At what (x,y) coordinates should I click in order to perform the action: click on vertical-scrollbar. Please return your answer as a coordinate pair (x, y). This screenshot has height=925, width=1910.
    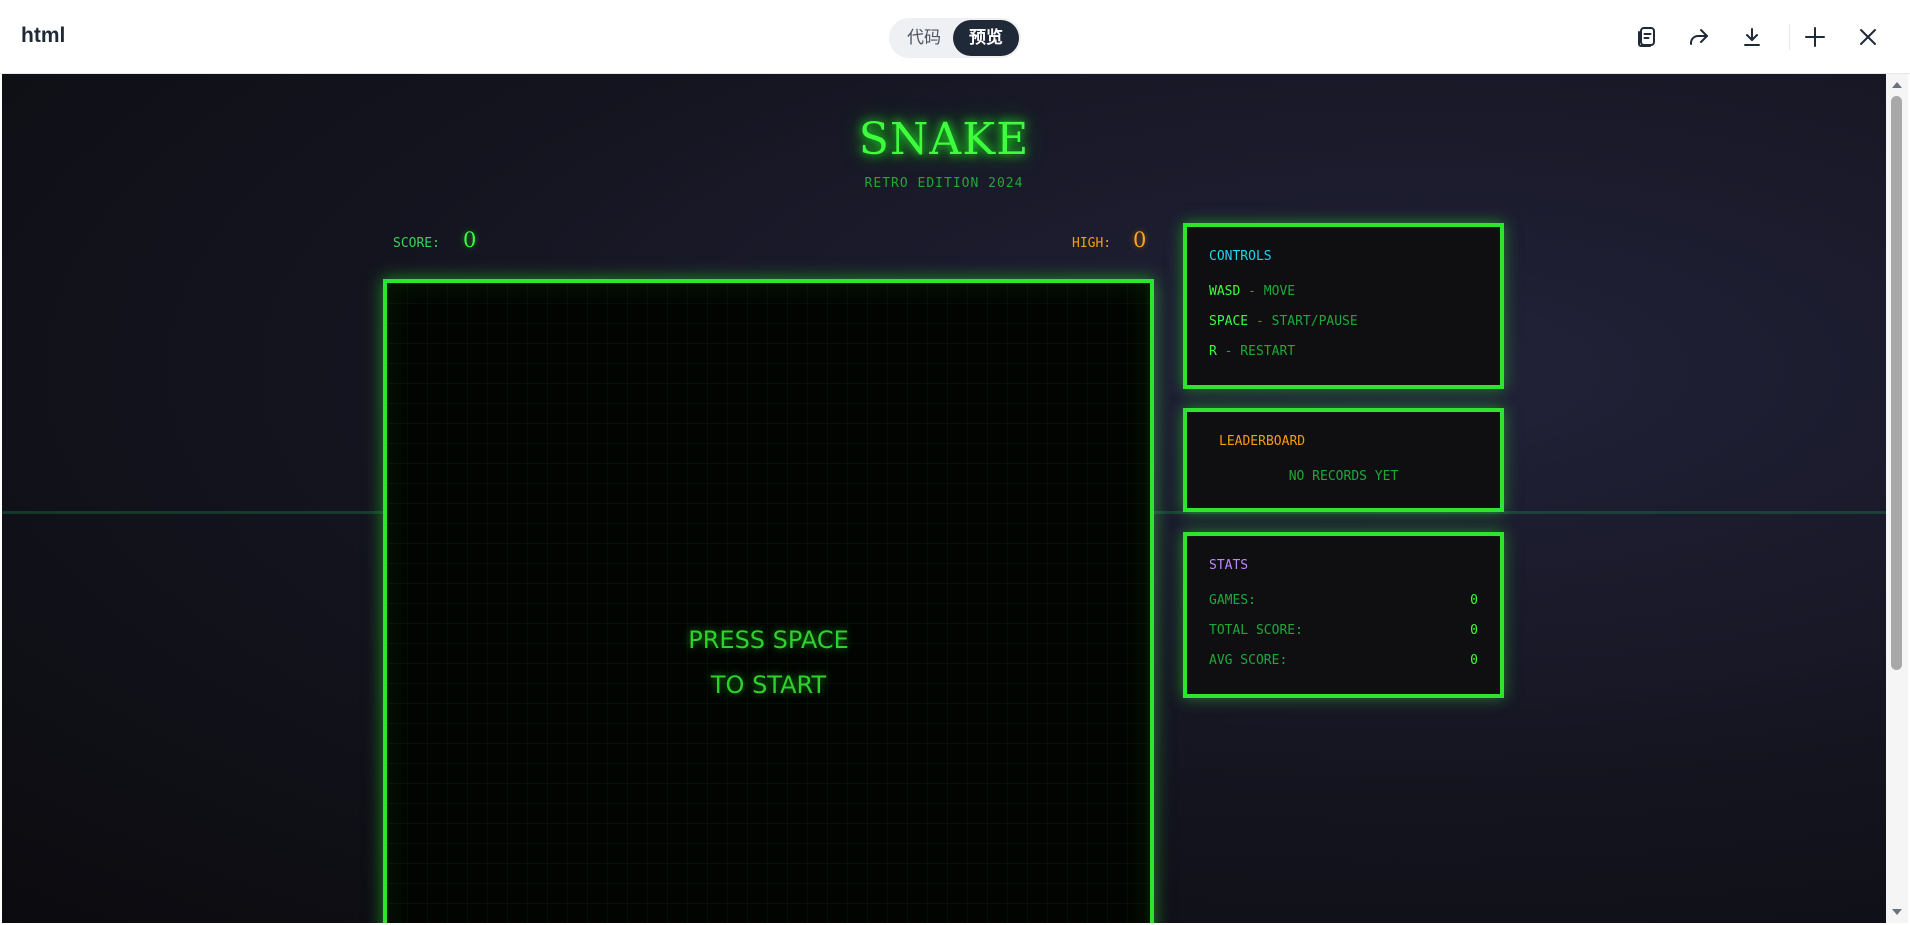
    Looking at the image, I should click on (1897, 498).